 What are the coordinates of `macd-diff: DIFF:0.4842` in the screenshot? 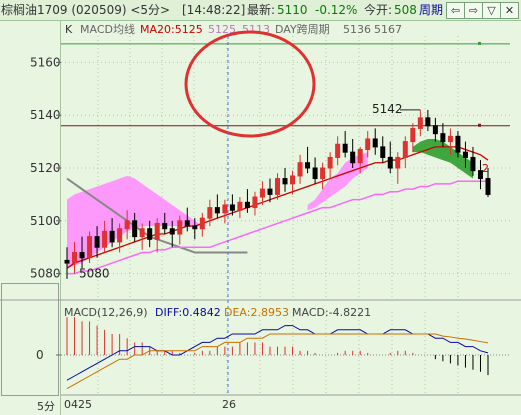 It's located at (188, 312).